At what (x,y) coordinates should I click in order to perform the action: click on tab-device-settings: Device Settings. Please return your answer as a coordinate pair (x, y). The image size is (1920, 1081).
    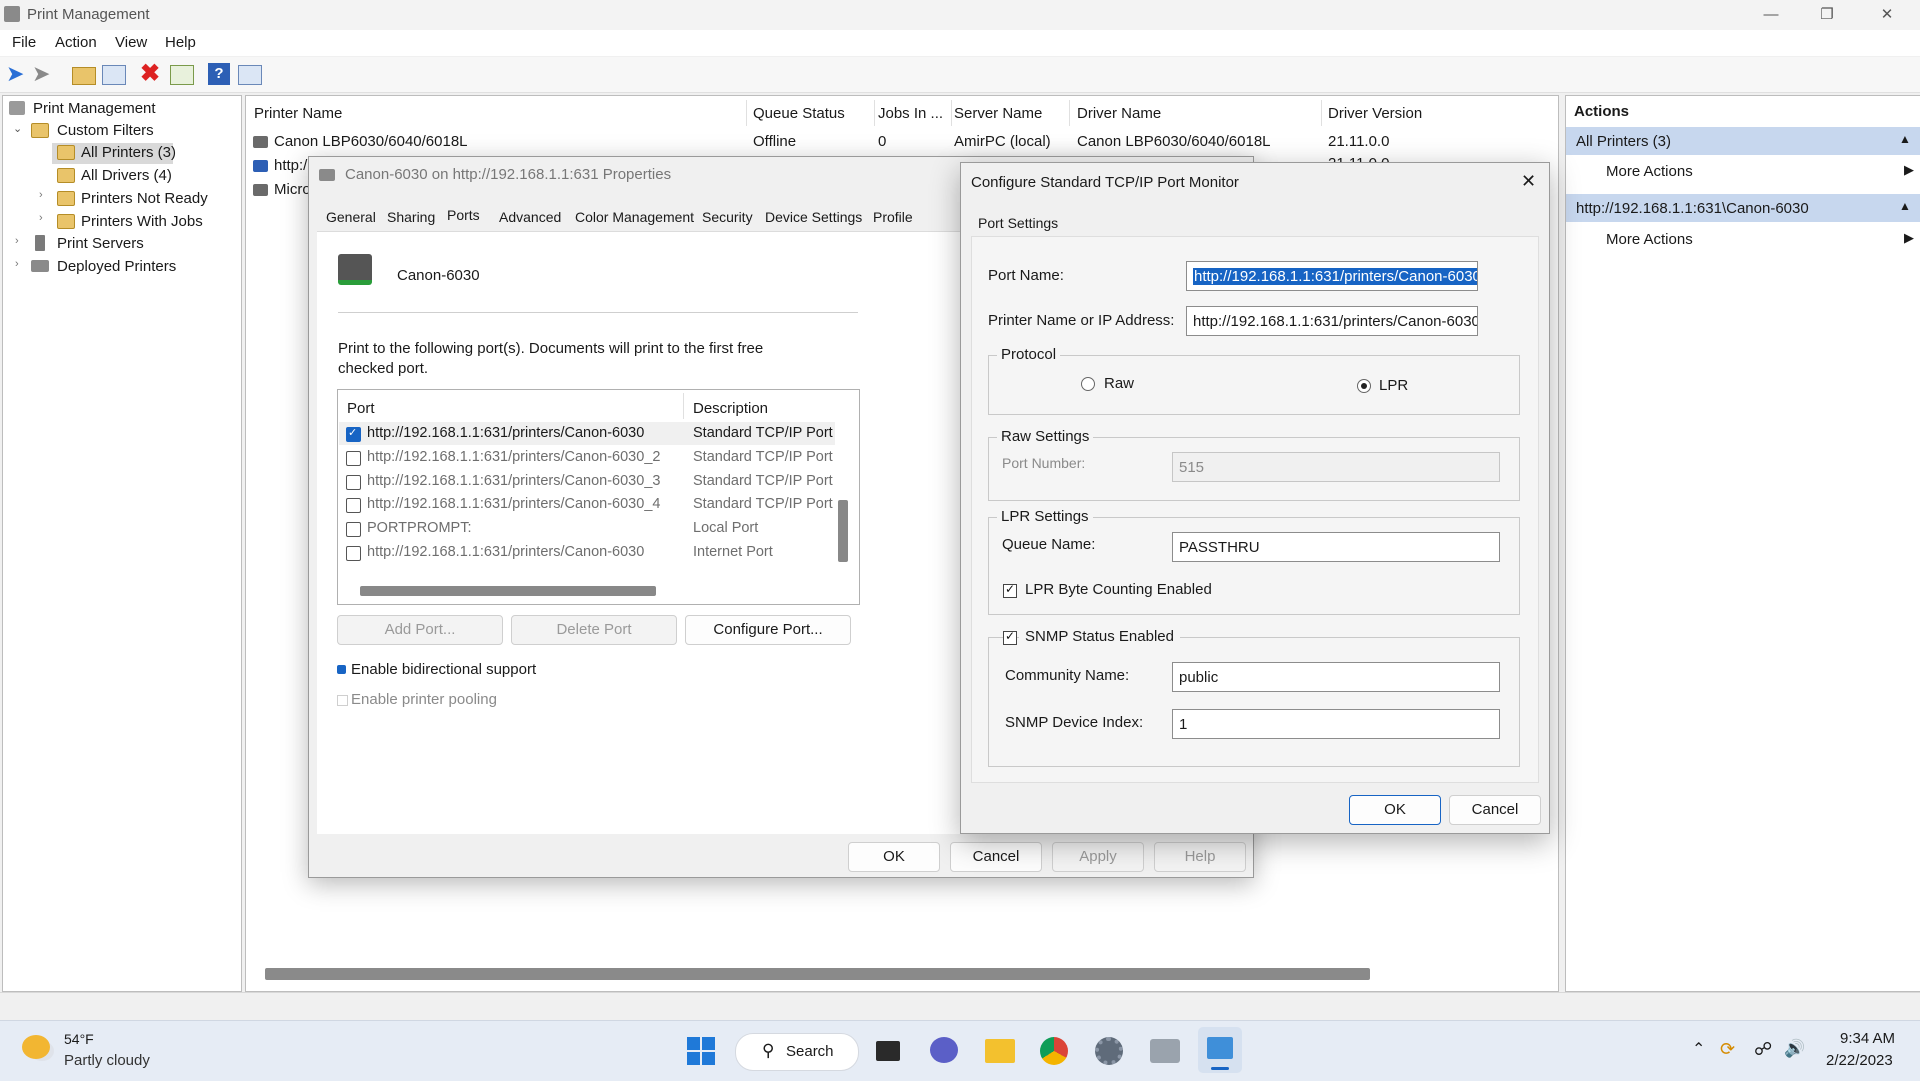
    Looking at the image, I should click on (813, 217).